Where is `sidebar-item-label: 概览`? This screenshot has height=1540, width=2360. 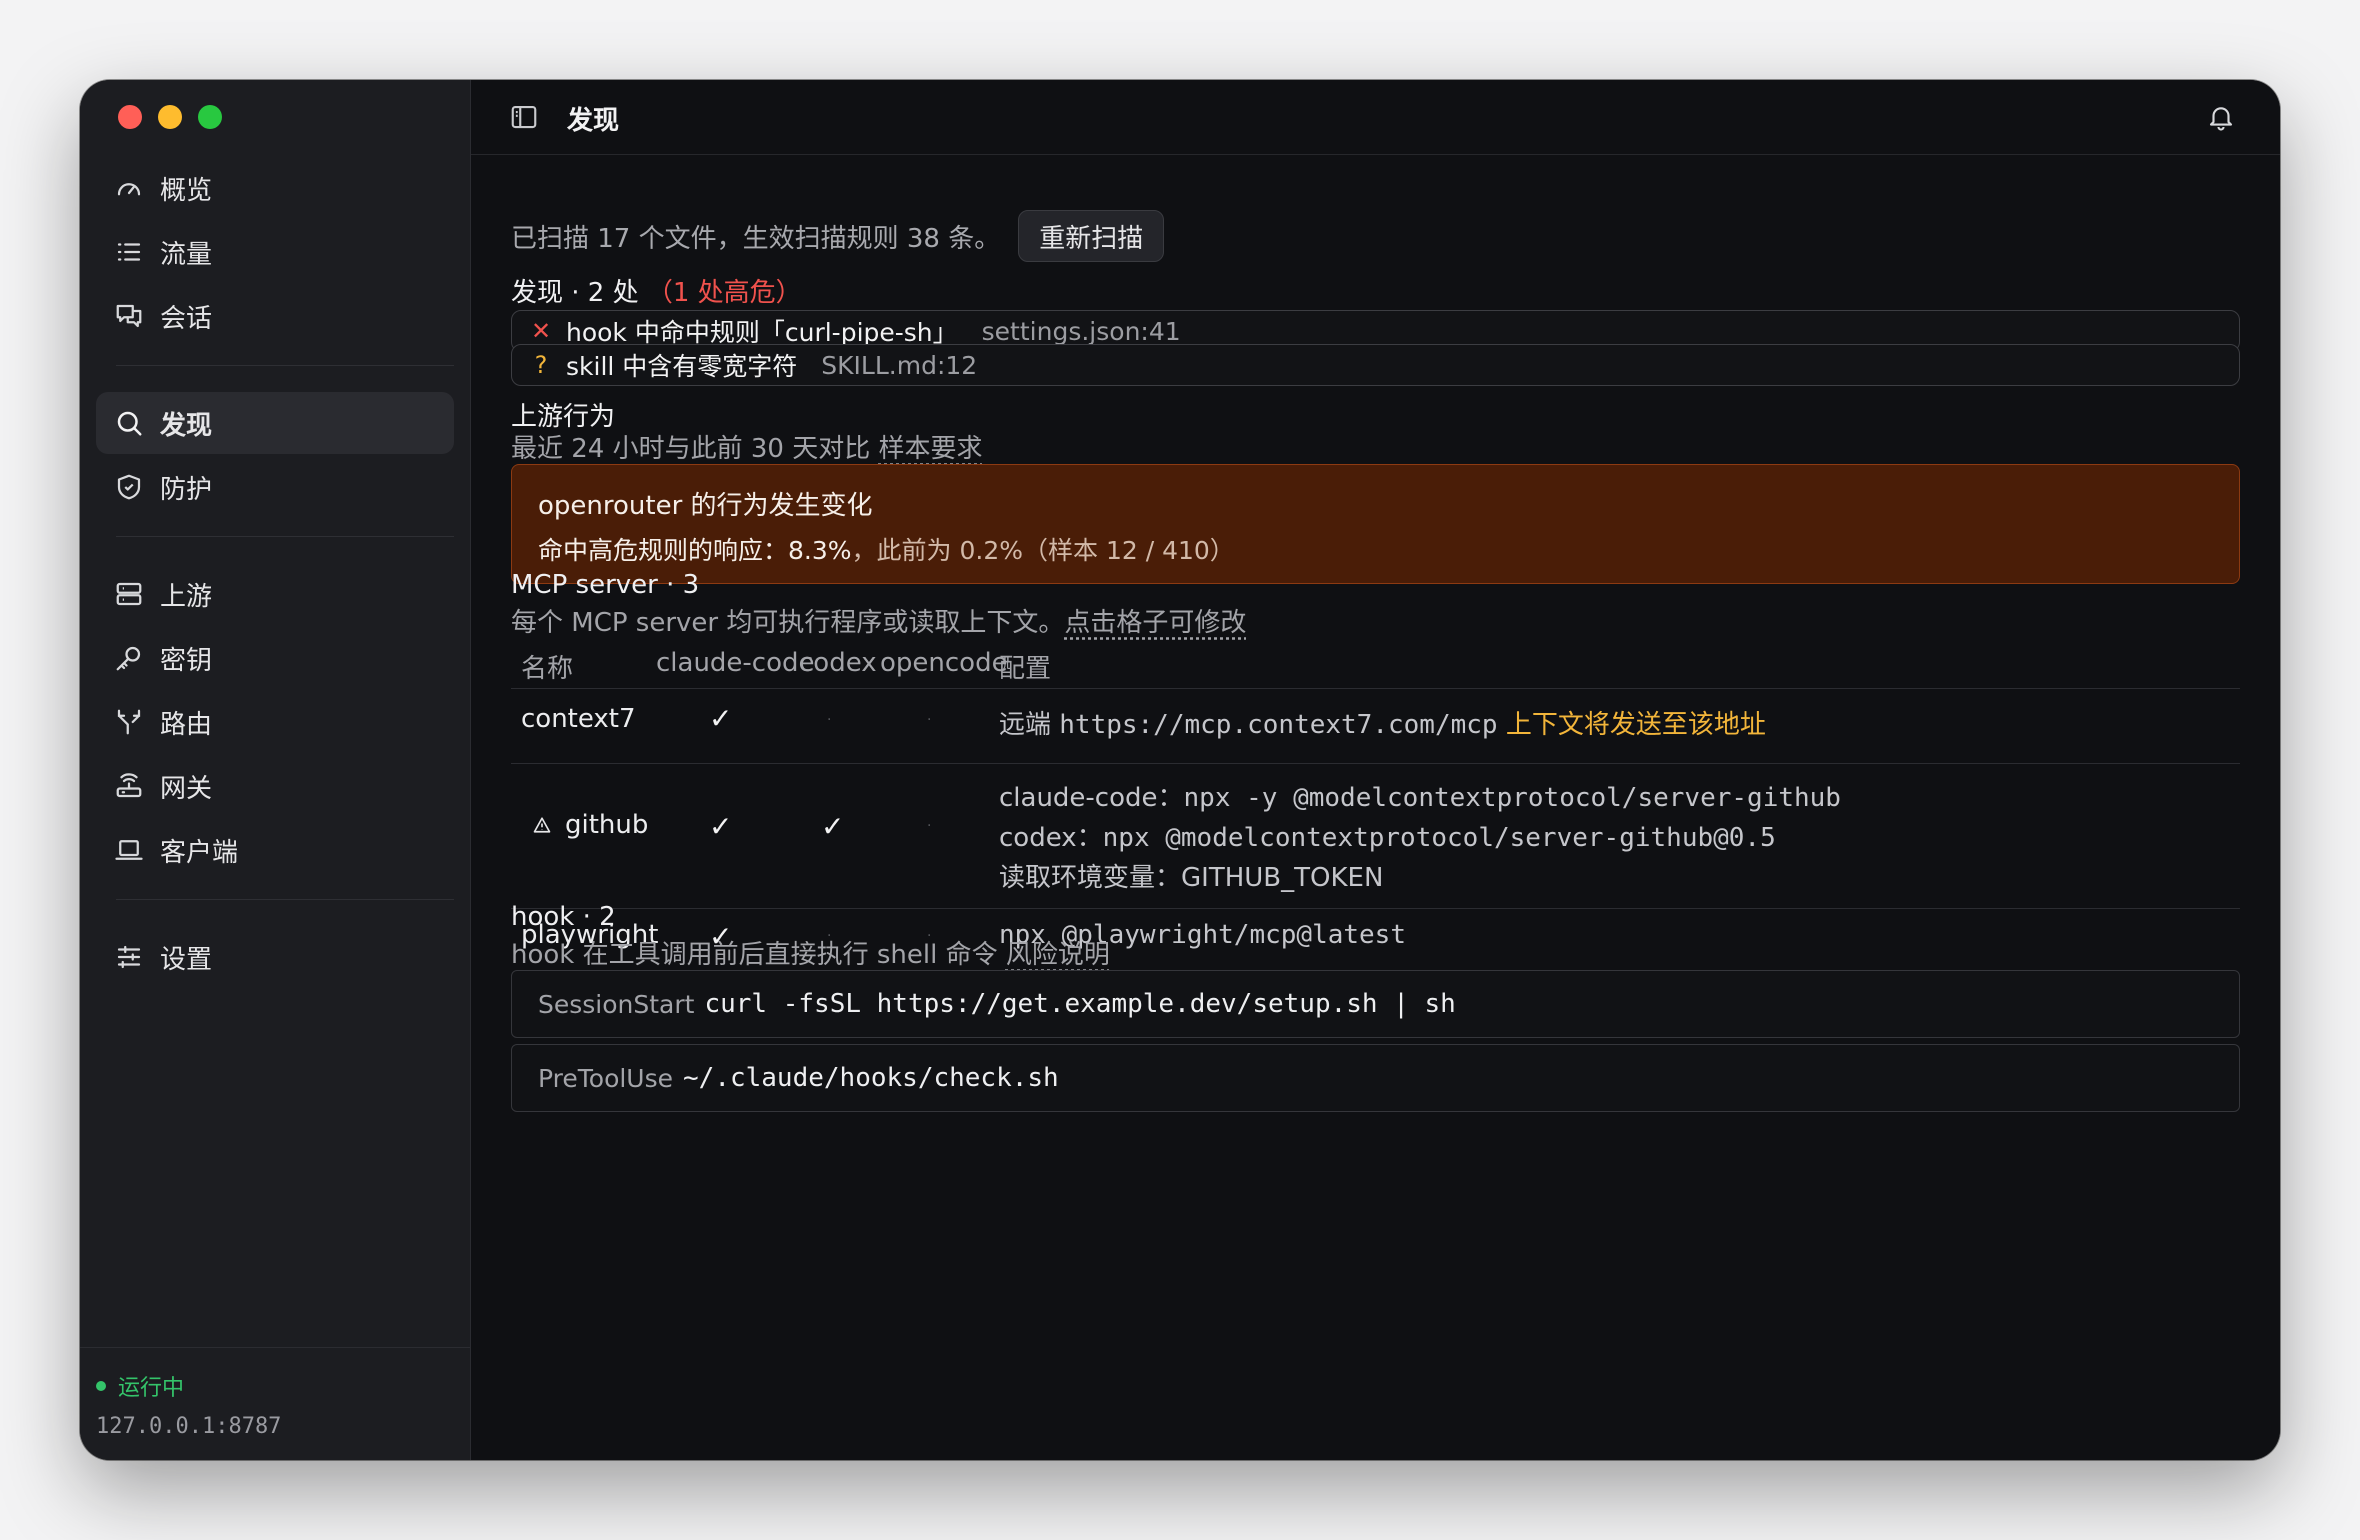 sidebar-item-label: 概览 is located at coordinates (186, 190).